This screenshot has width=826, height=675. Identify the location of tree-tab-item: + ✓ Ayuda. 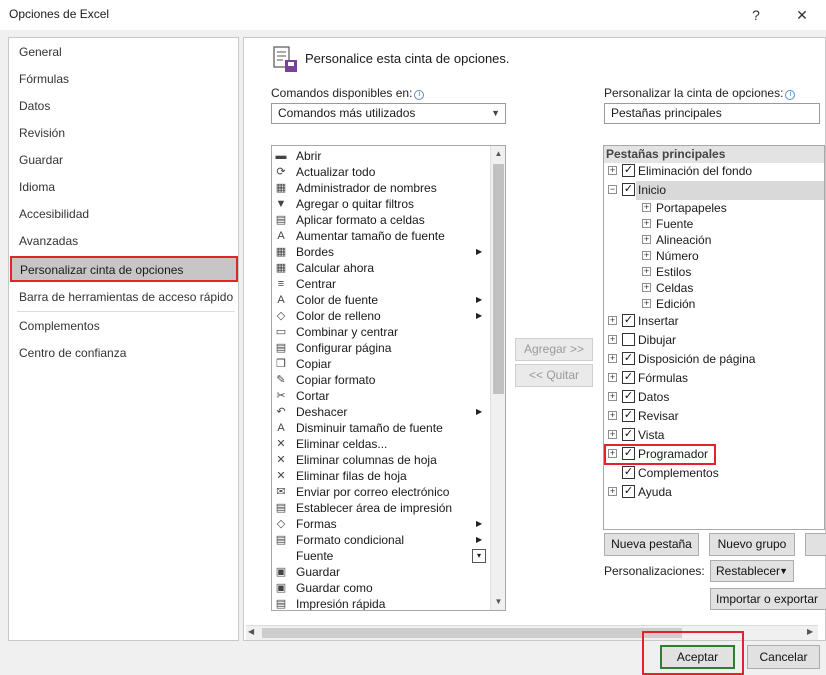
(714, 492).